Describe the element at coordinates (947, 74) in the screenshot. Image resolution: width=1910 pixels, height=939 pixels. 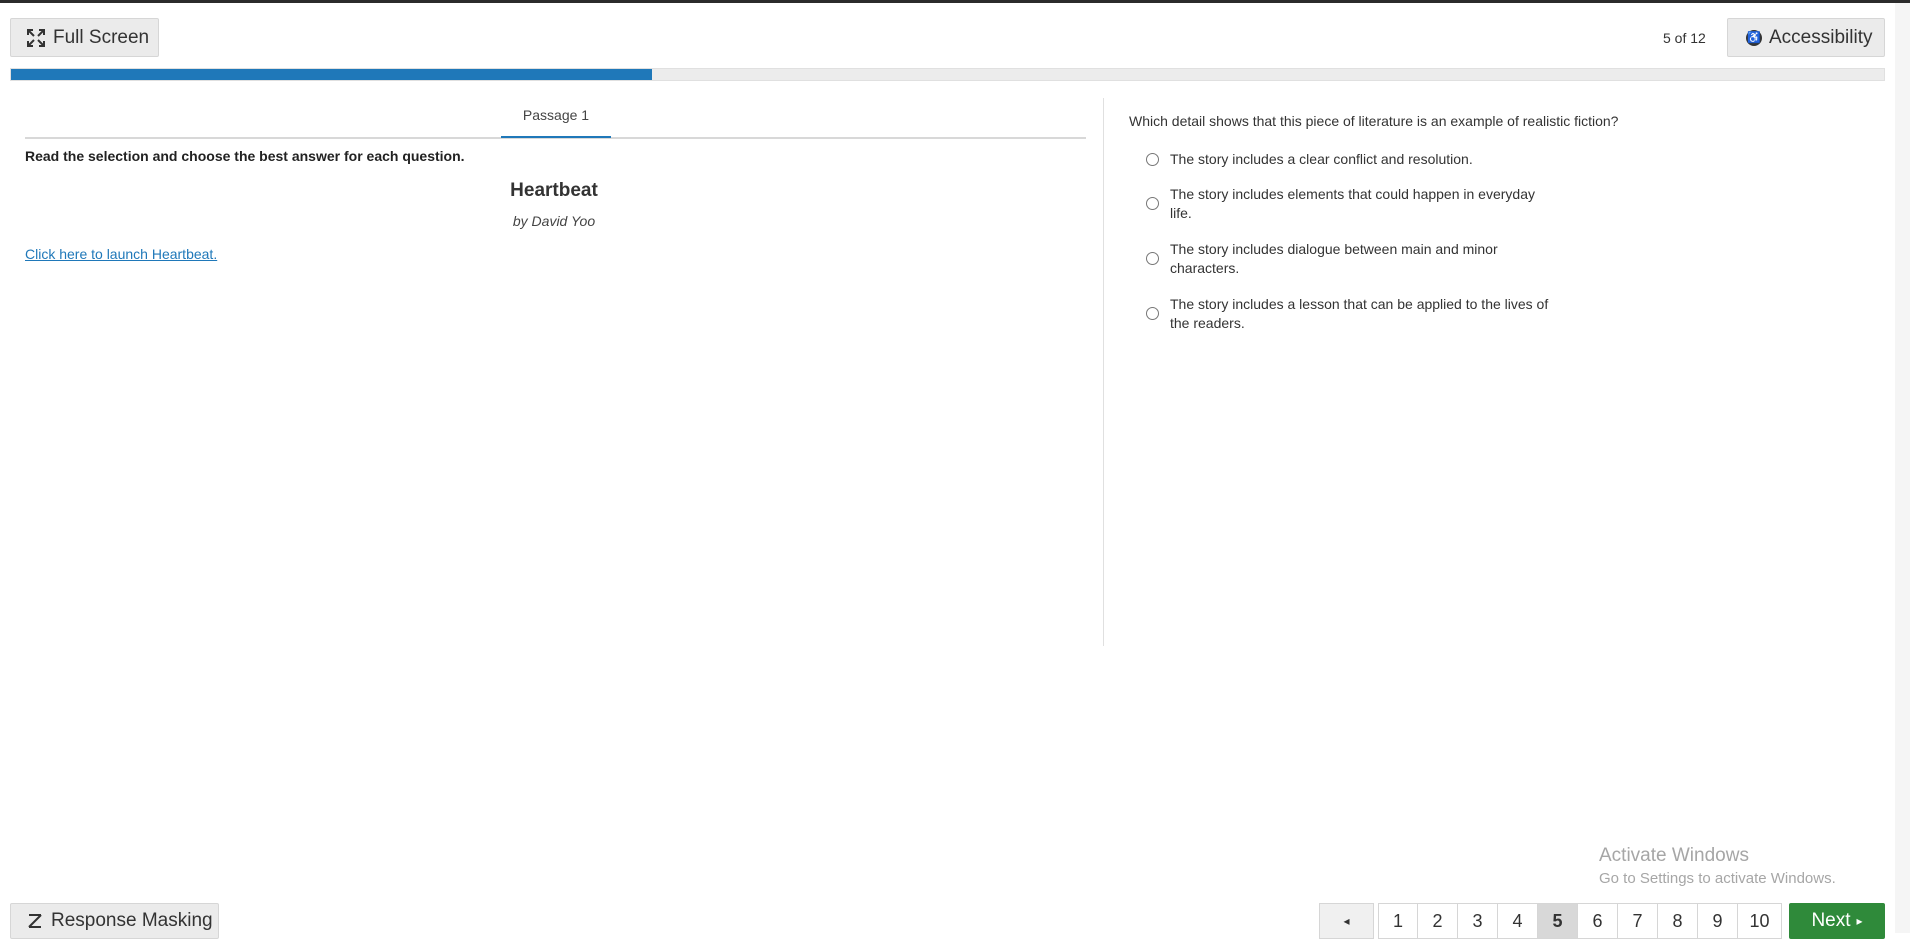
I see `progress-bar` at that location.